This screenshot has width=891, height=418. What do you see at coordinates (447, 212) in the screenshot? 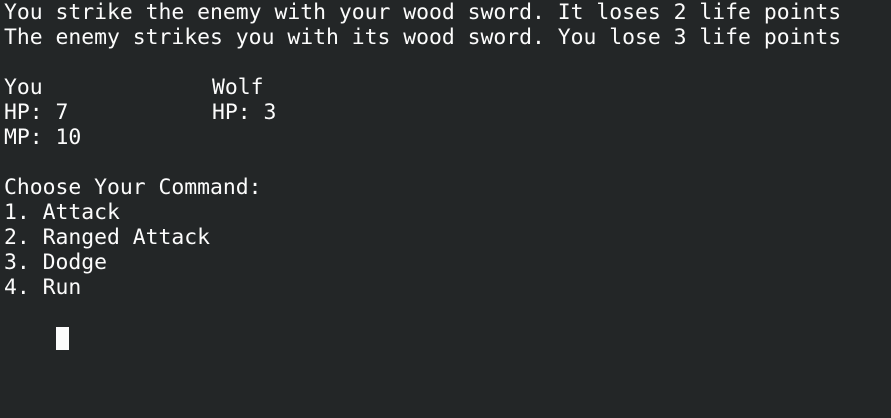
I see `command-attack: 1. Attack` at bounding box center [447, 212].